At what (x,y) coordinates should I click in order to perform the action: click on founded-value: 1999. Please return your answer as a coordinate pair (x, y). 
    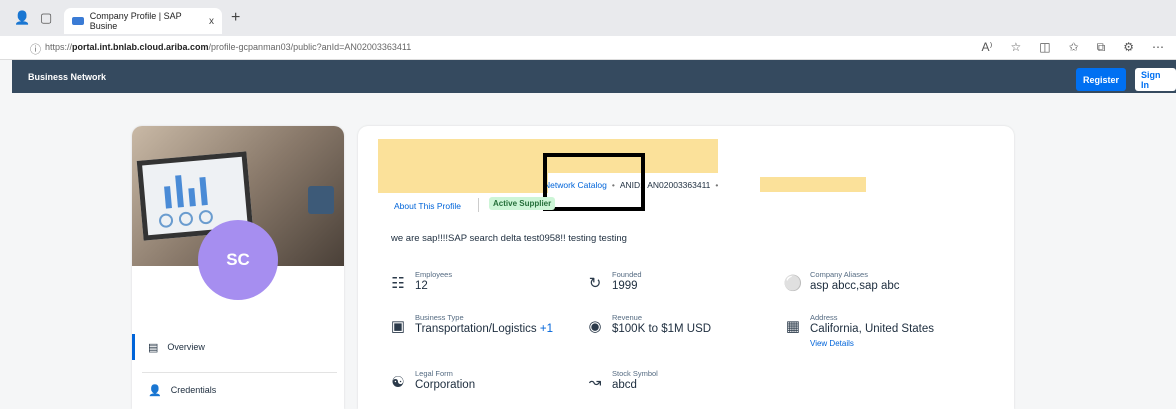
    Looking at the image, I should click on (625, 286).